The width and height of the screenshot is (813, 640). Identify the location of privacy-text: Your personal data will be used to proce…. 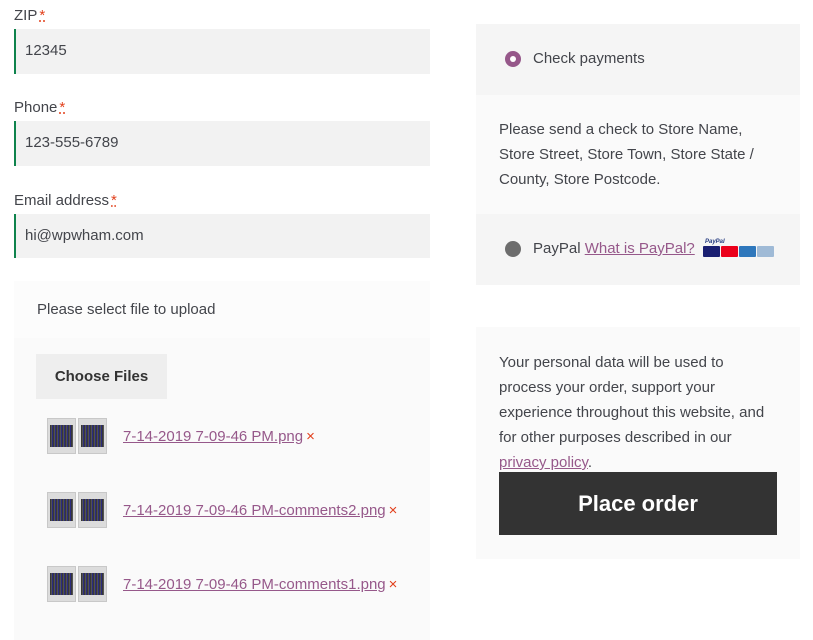
(632, 400).